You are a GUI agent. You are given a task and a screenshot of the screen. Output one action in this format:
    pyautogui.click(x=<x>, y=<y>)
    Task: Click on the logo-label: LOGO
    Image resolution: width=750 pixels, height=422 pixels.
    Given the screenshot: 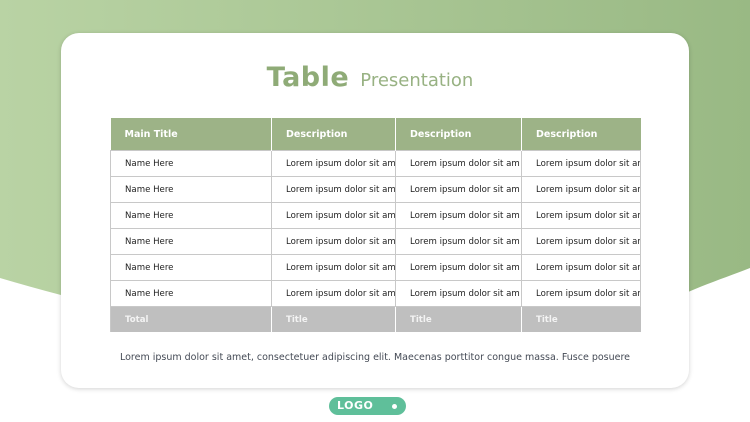 What is the action you would take?
    pyautogui.click(x=355, y=405)
    